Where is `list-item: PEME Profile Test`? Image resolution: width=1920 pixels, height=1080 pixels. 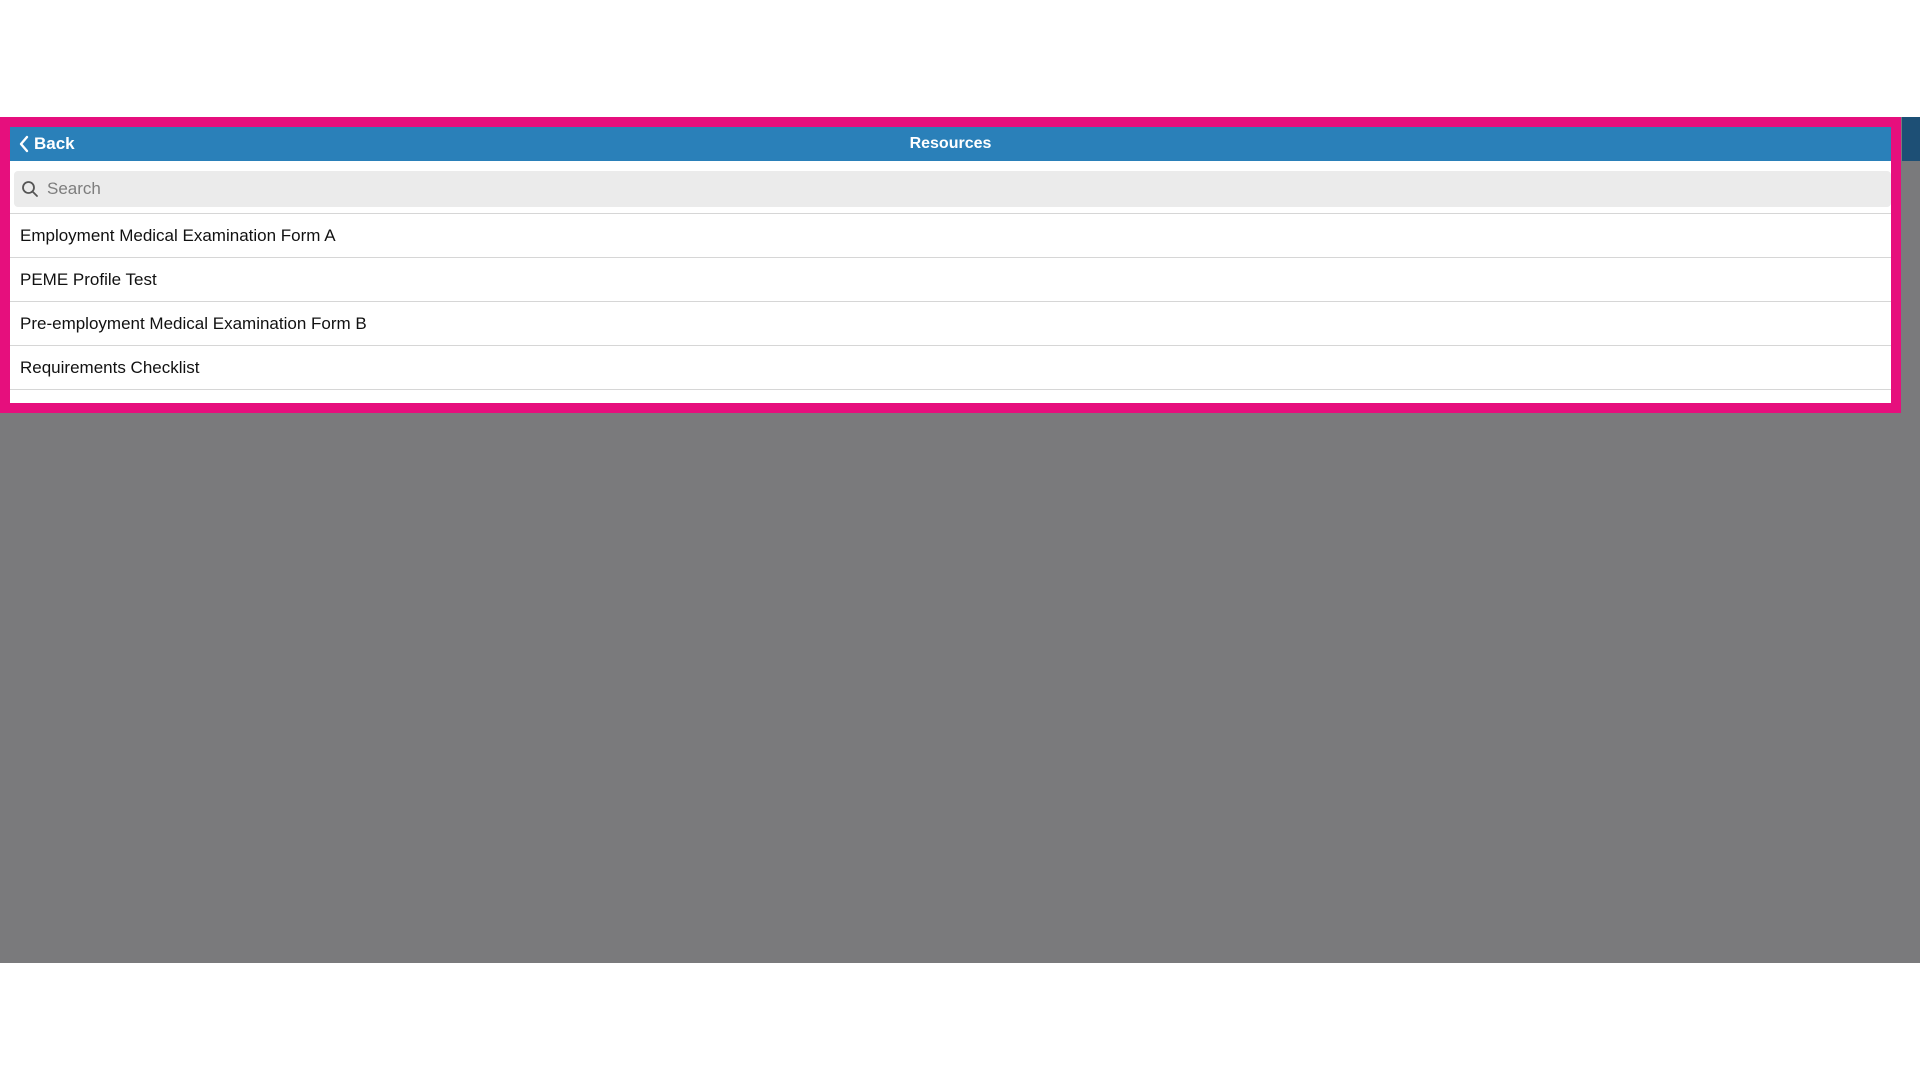 list-item: PEME Profile Test is located at coordinates (950, 279).